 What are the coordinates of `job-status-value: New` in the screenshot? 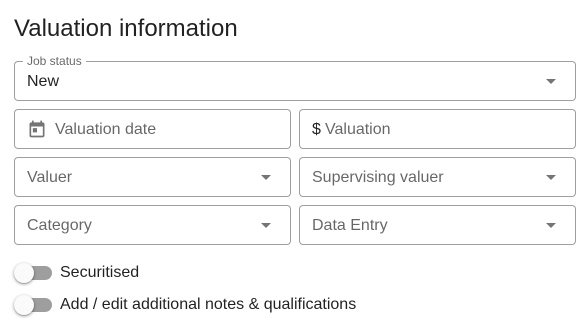 It's located at (43, 81).